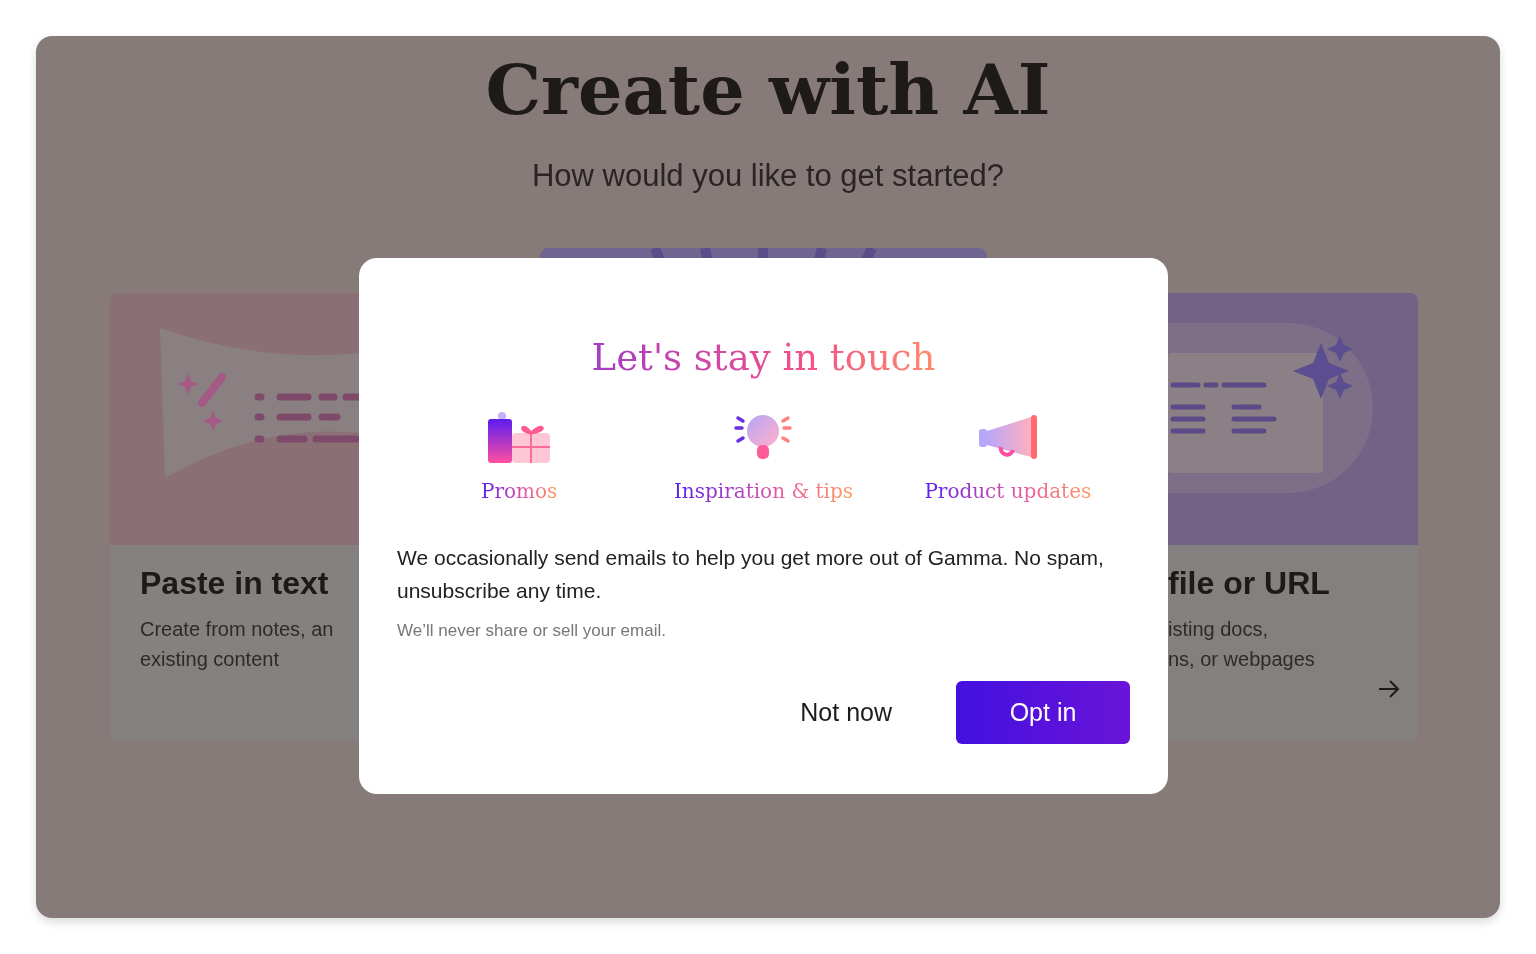 The height and width of the screenshot is (954, 1536). What do you see at coordinates (236, 629) in the screenshot?
I see `card-description: Create from notes, an` at bounding box center [236, 629].